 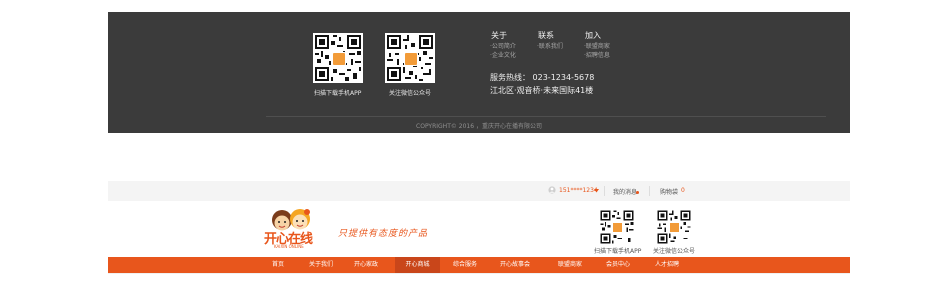 What do you see at coordinates (546, 116) in the screenshot?
I see `footer-divider` at bounding box center [546, 116].